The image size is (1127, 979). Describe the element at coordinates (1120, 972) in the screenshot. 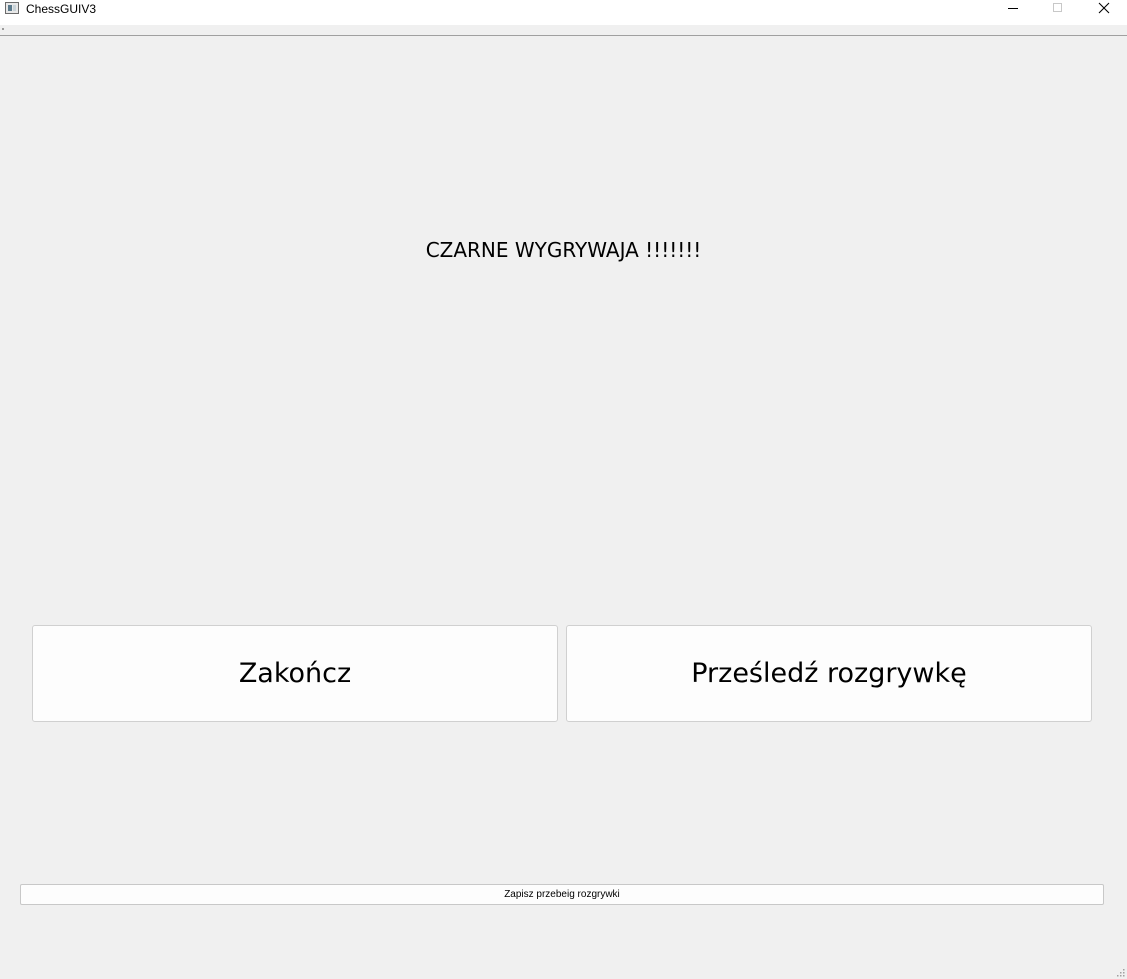

I see `resize-grip-icon` at that location.